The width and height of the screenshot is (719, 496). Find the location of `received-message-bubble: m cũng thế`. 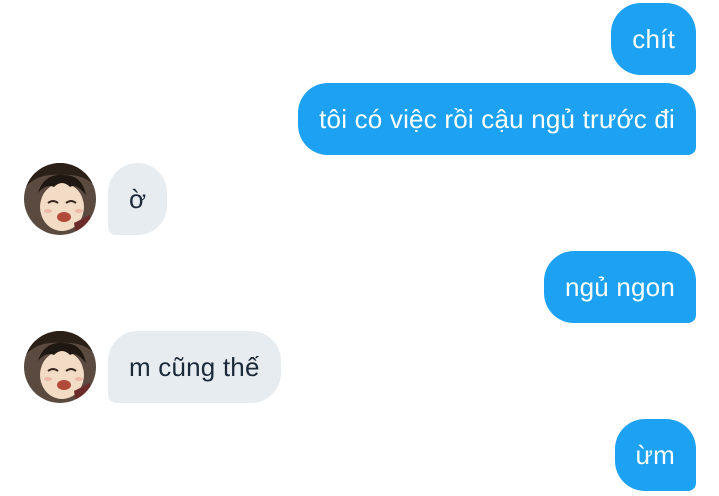

received-message-bubble: m cũng thế is located at coordinates (194, 367).